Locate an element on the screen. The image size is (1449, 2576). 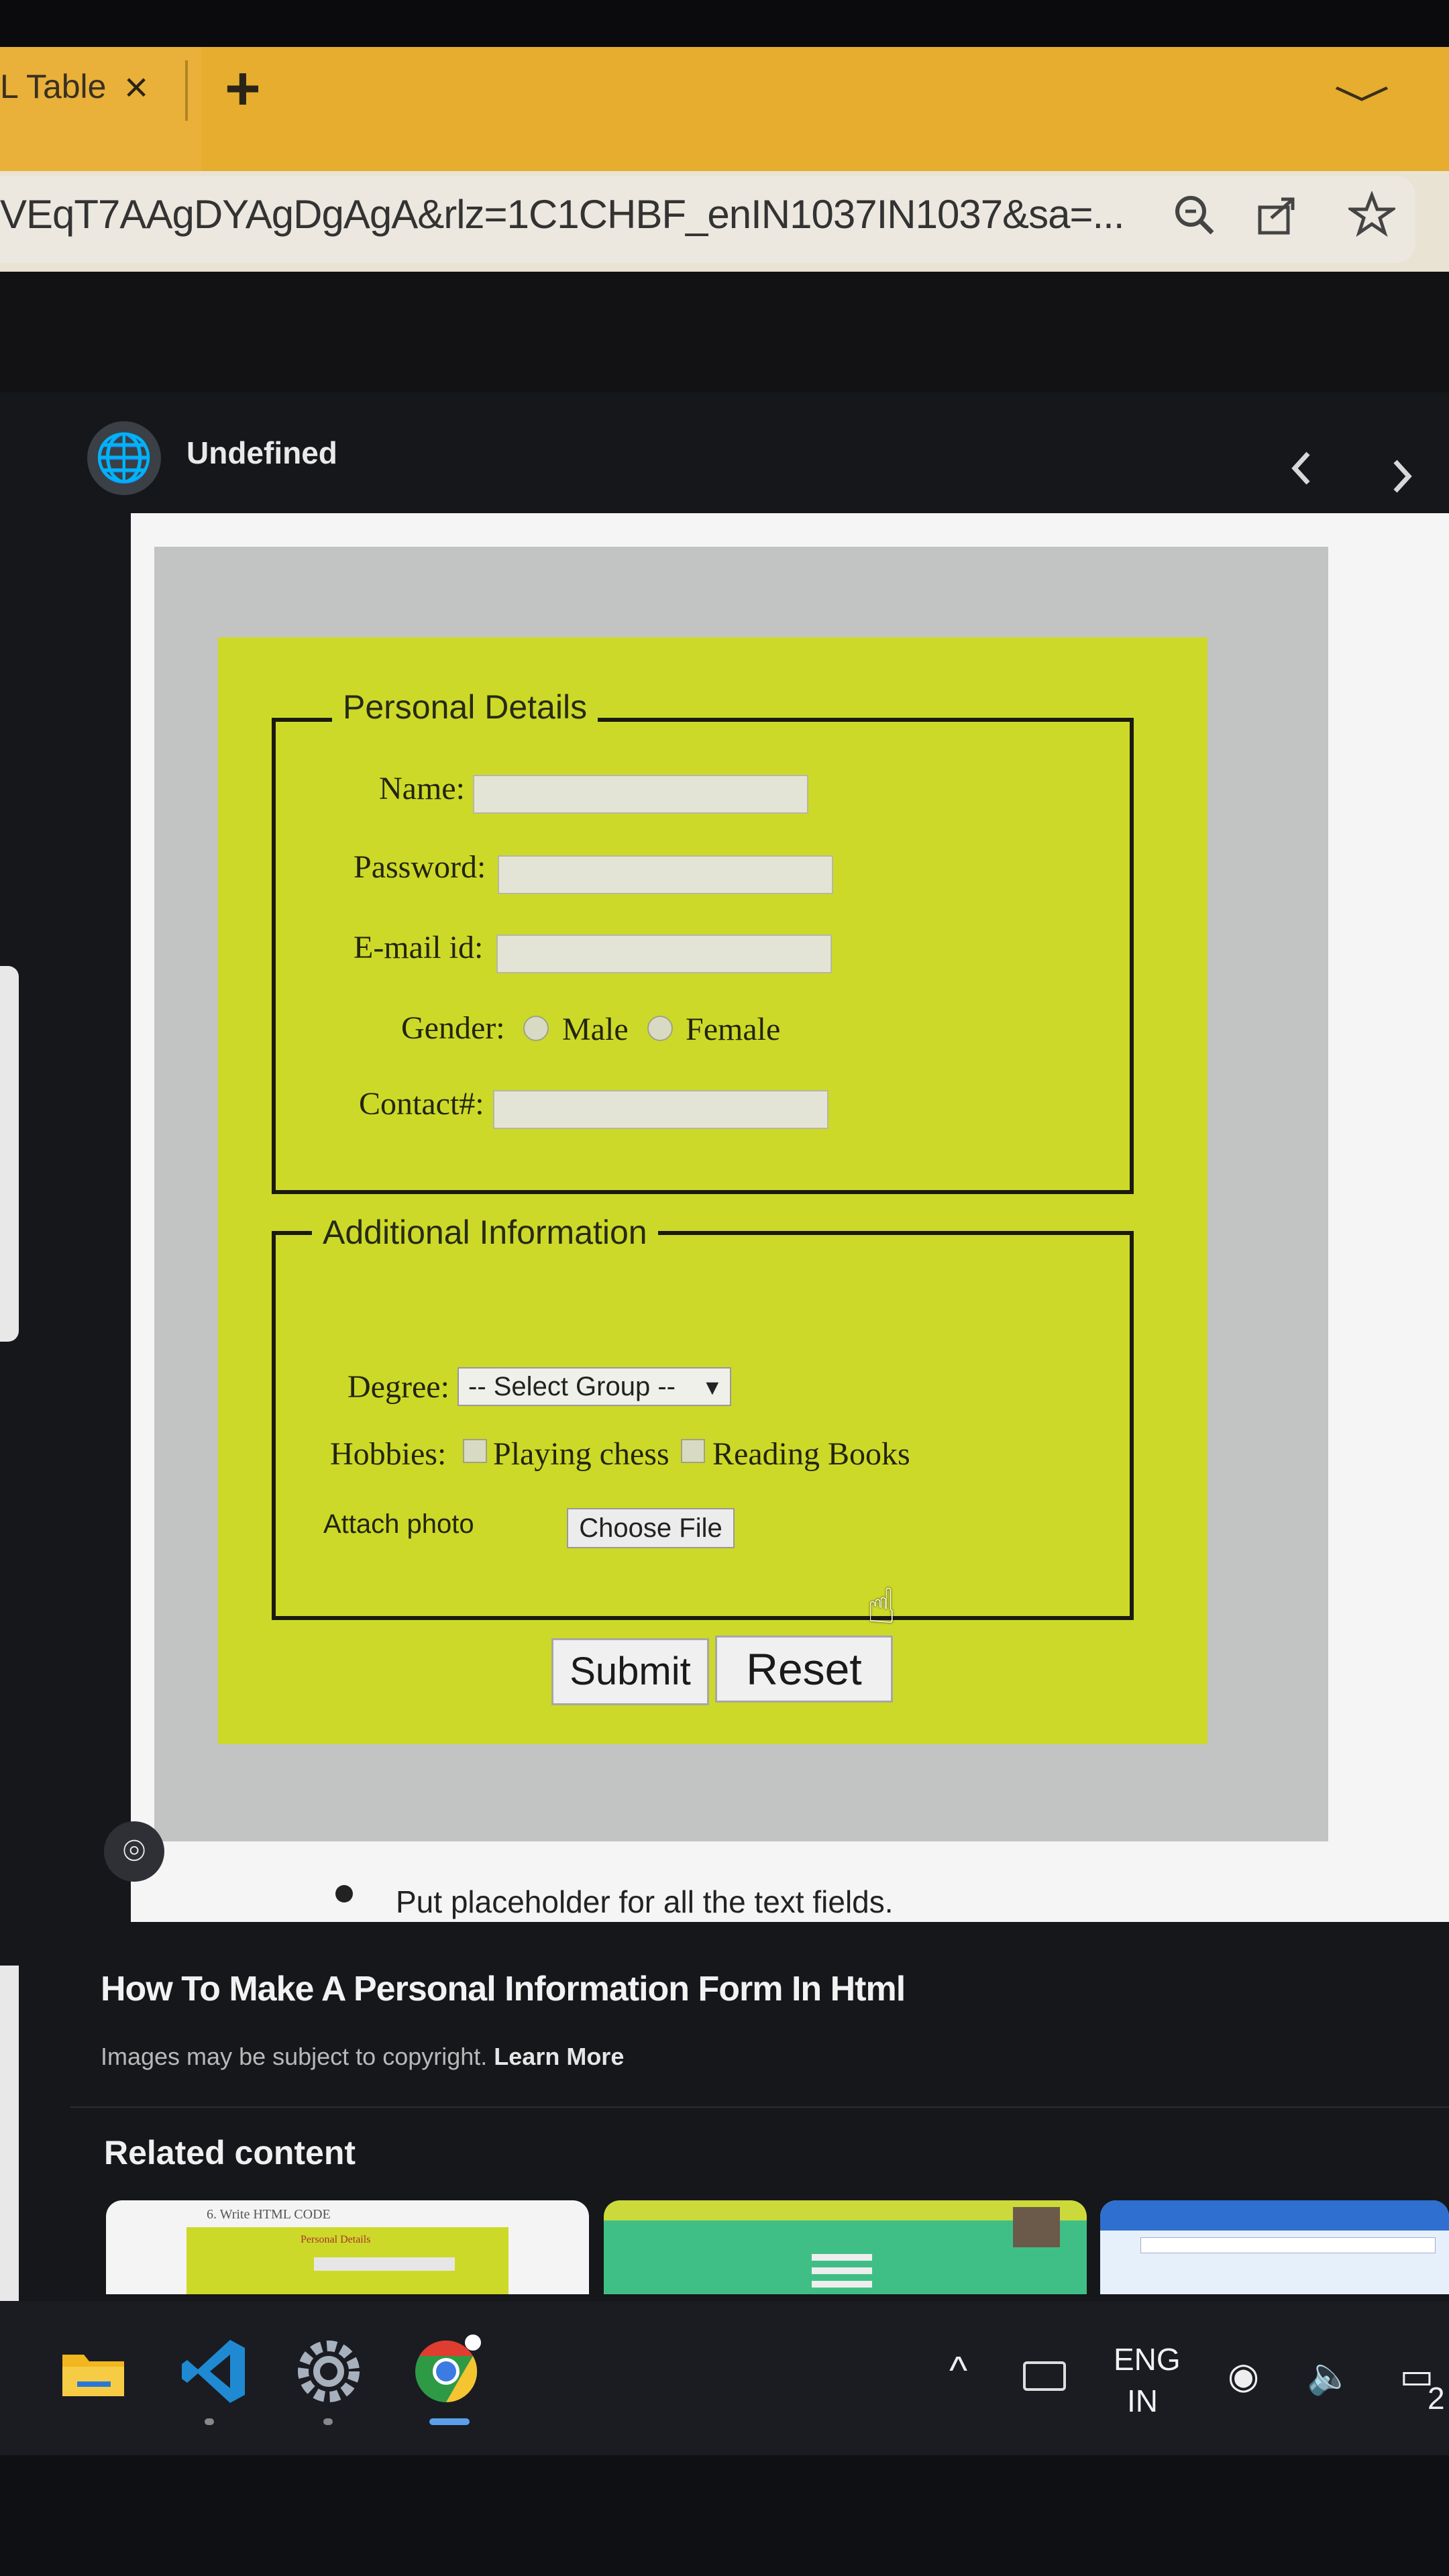
show-hidden-icons-chevron-icon: ^ is located at coordinates (958, 2370).